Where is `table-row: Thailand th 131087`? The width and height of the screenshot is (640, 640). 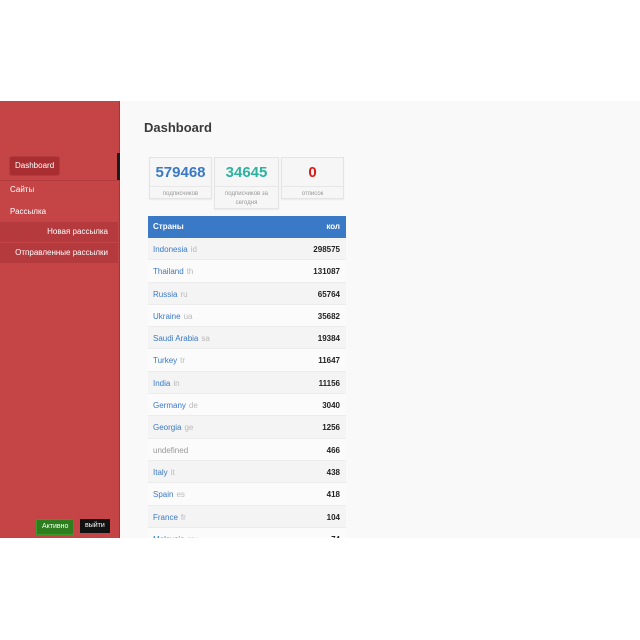
table-row: Thailand th 131087 is located at coordinates (247, 271).